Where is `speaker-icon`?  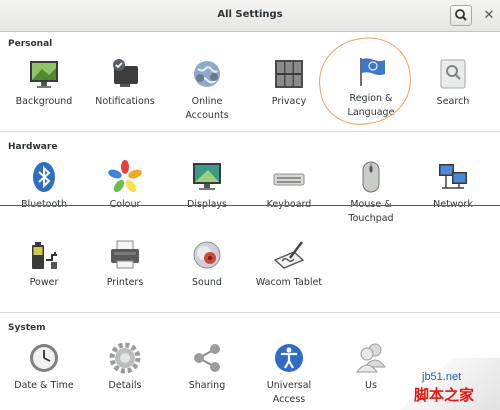
speaker-icon is located at coordinates (207, 255).